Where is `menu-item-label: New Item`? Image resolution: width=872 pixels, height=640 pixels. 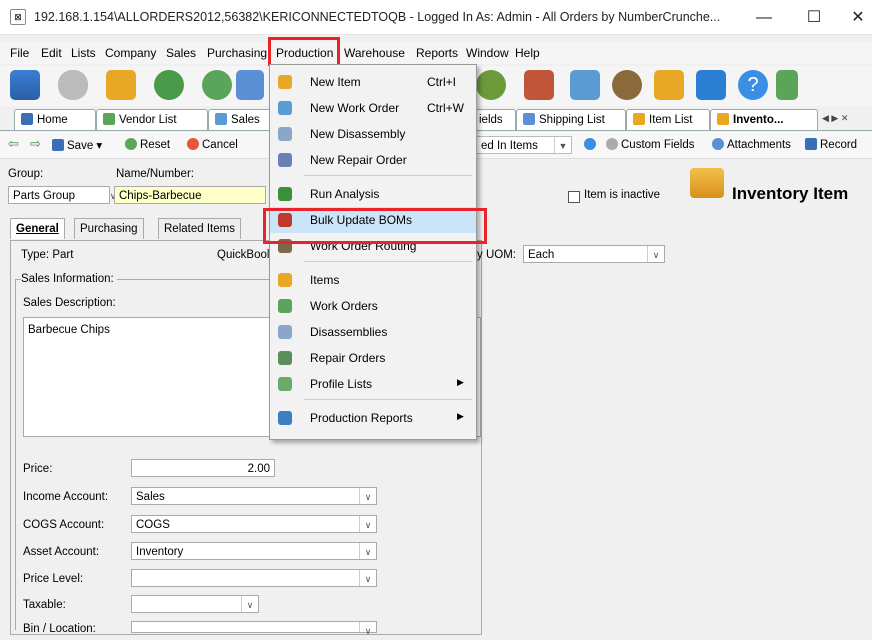
menu-item-label: New Item is located at coordinates (335, 82).